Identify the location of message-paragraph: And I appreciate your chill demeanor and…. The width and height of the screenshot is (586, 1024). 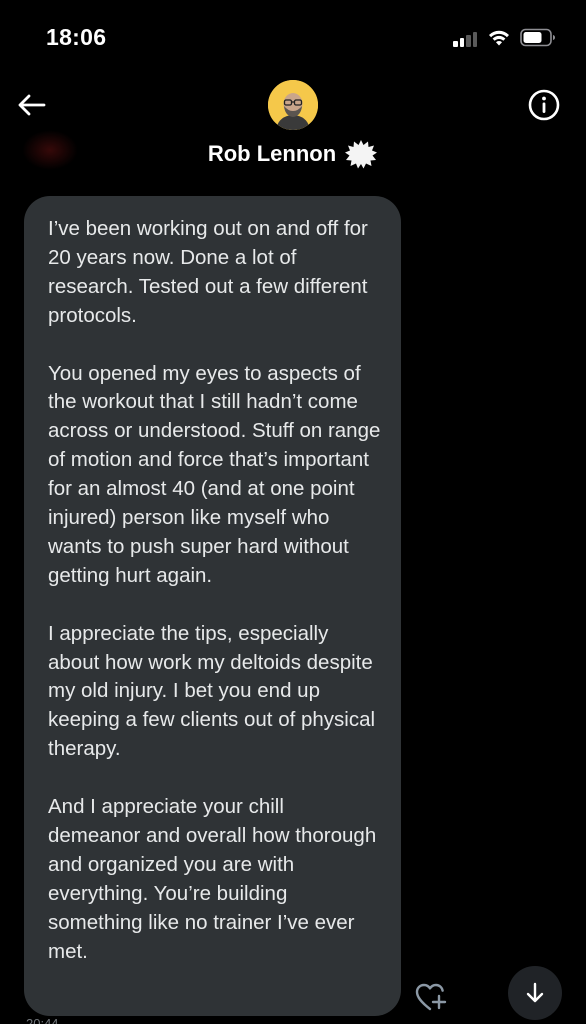
(212, 879).